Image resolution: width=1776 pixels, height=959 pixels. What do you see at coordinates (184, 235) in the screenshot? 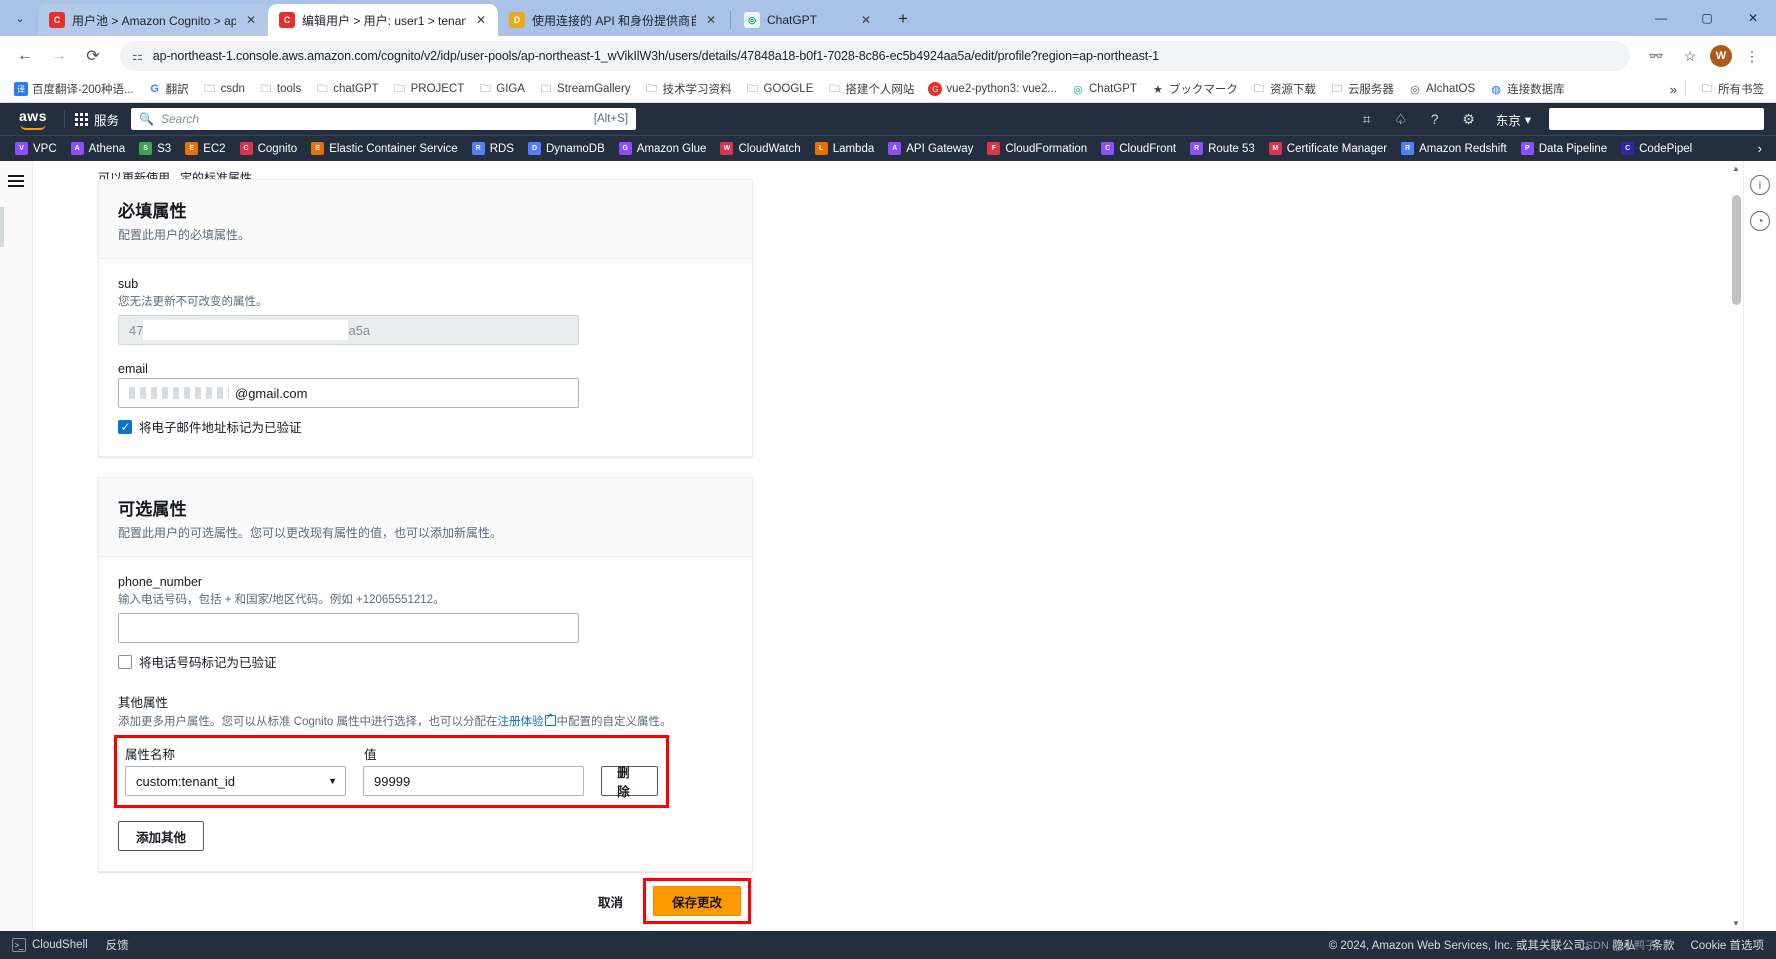
I see `panel-description: 配置此用户的必填属性。` at bounding box center [184, 235].